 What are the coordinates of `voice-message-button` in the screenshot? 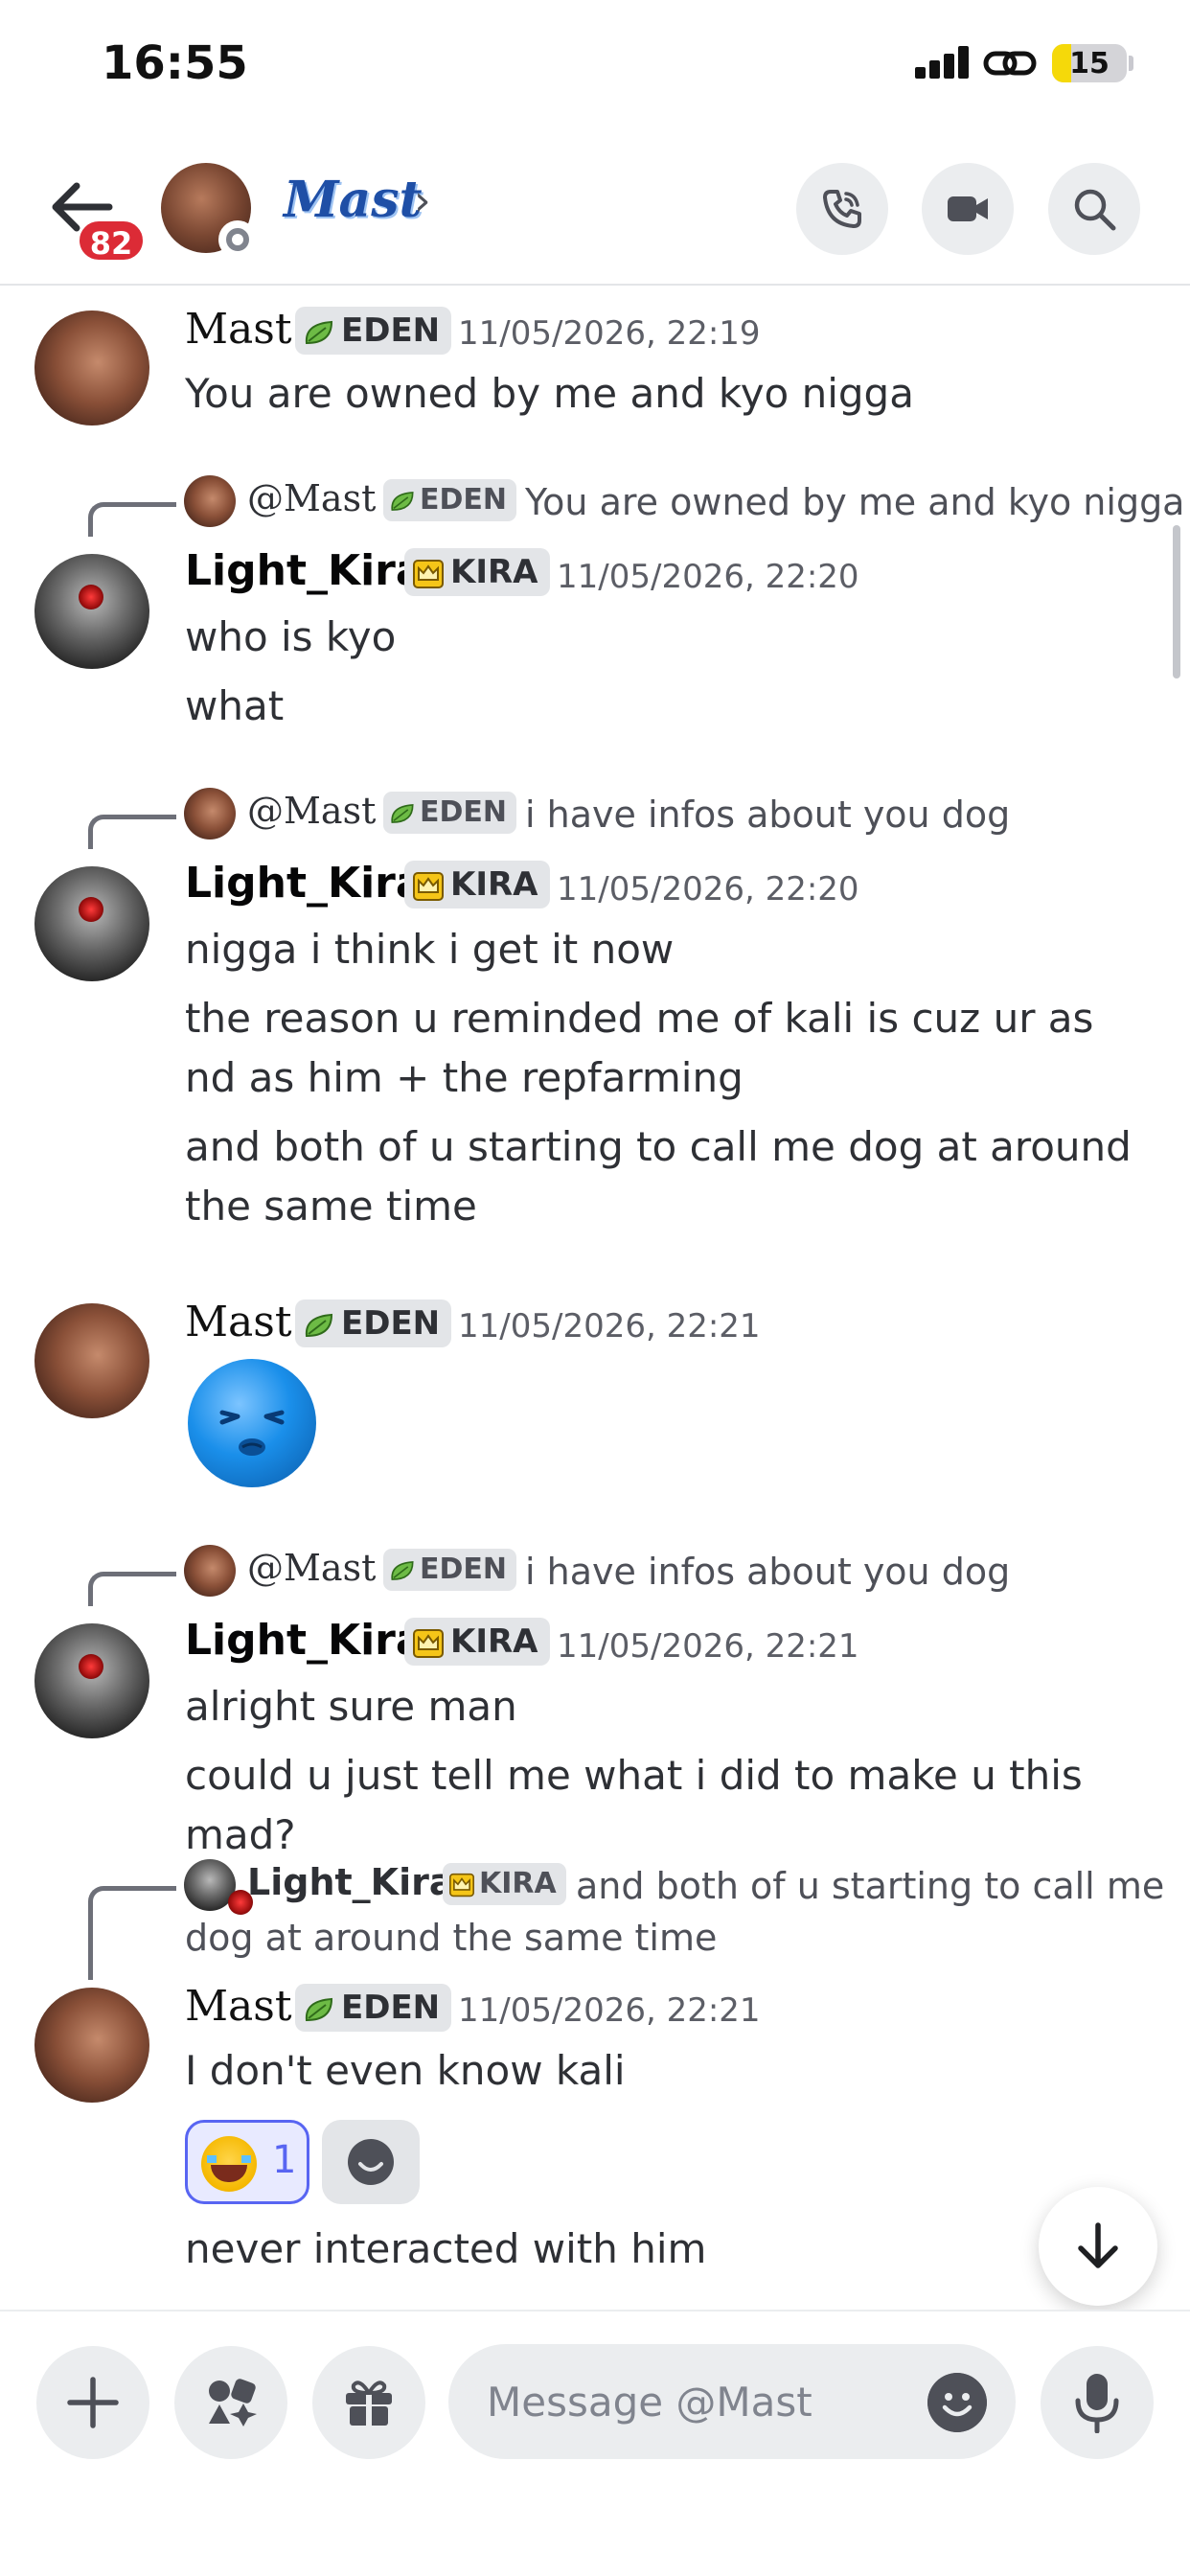 It's located at (1098, 2402).